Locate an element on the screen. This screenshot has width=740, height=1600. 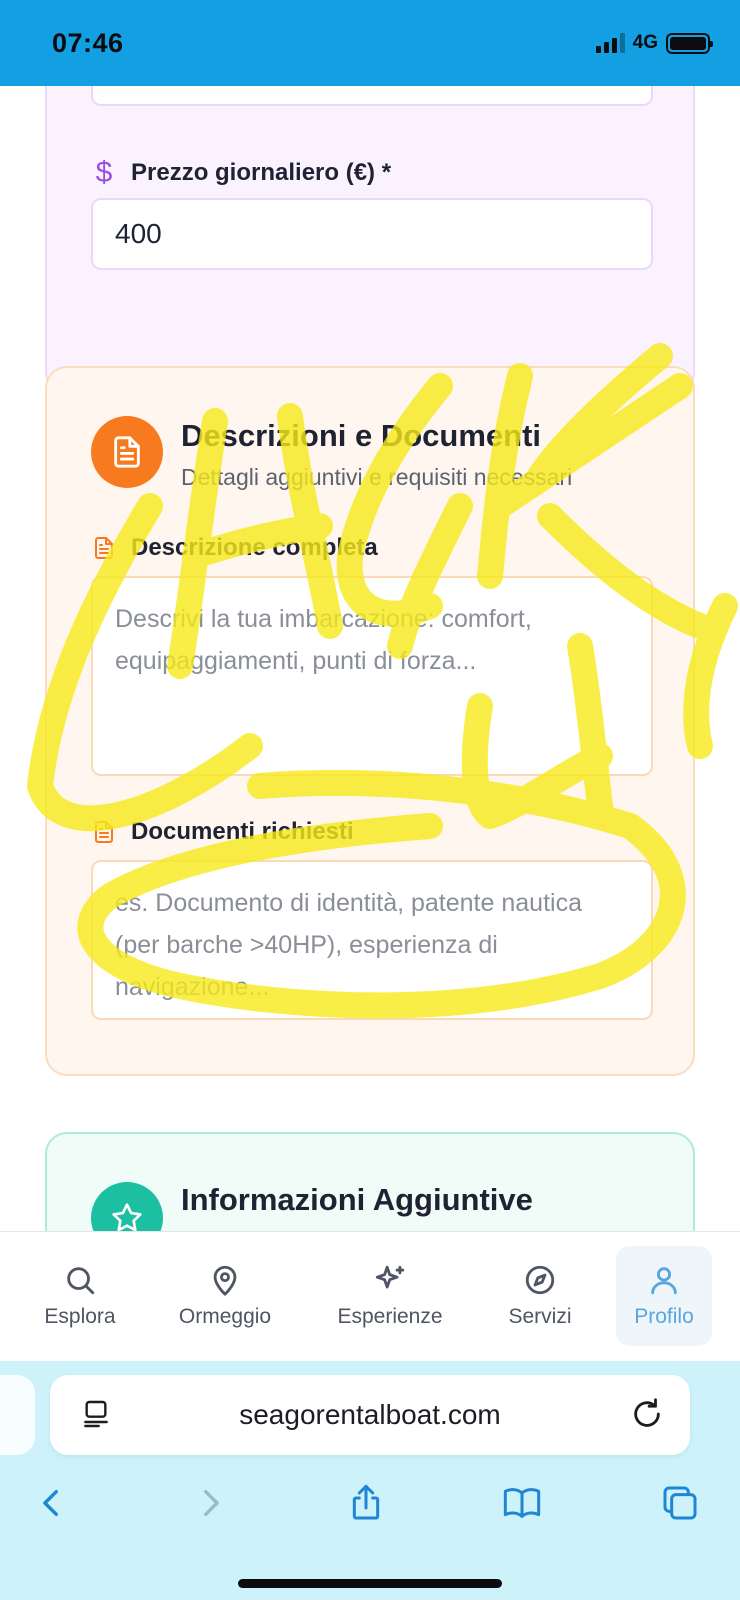
previous-tab-preview is located at coordinates (17, 1415).